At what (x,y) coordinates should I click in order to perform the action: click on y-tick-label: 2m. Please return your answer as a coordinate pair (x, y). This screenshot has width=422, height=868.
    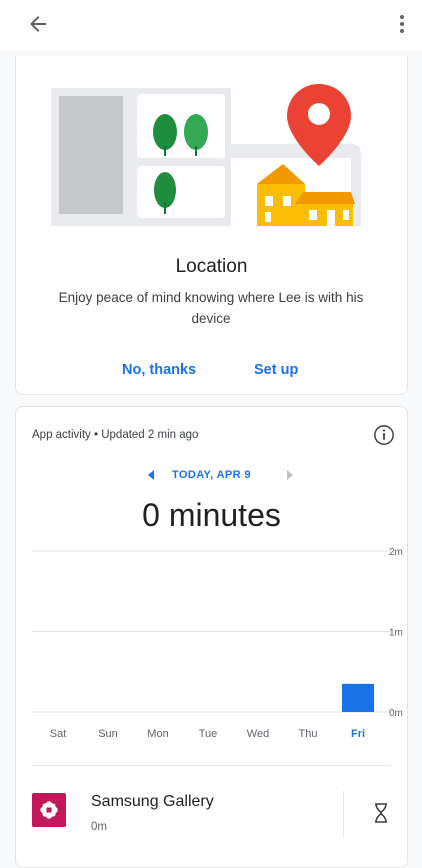
    Looking at the image, I should click on (396, 552).